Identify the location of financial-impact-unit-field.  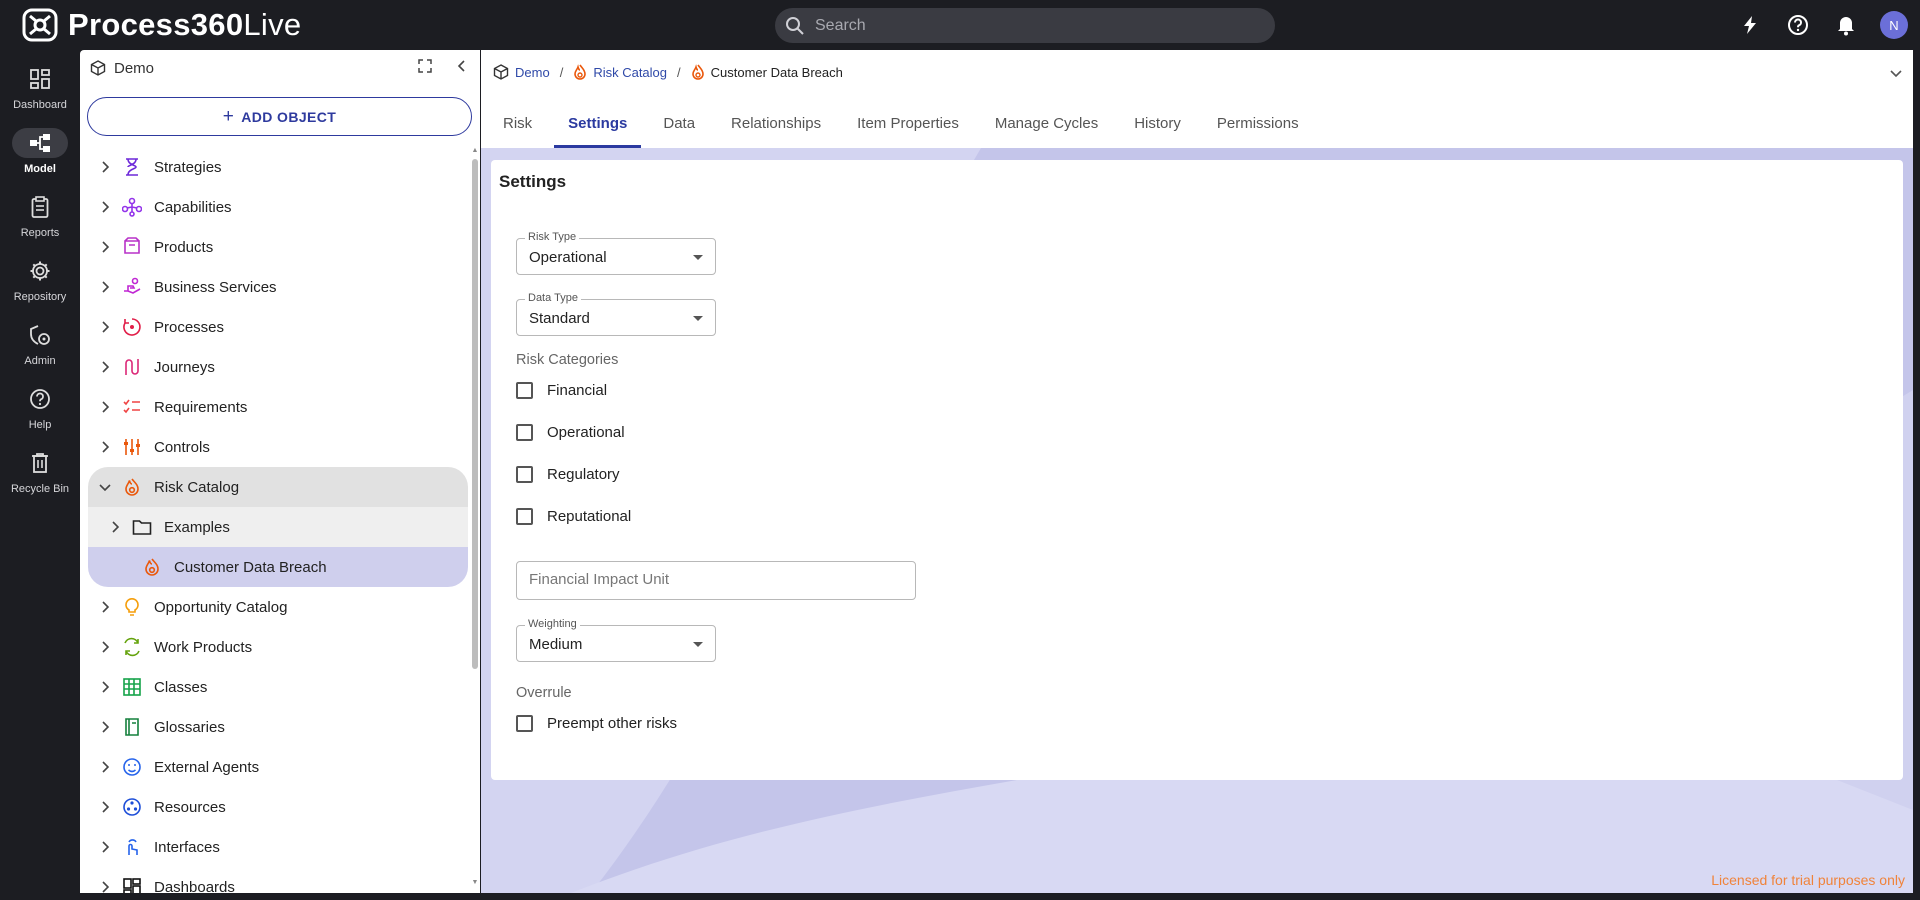
(716, 580).